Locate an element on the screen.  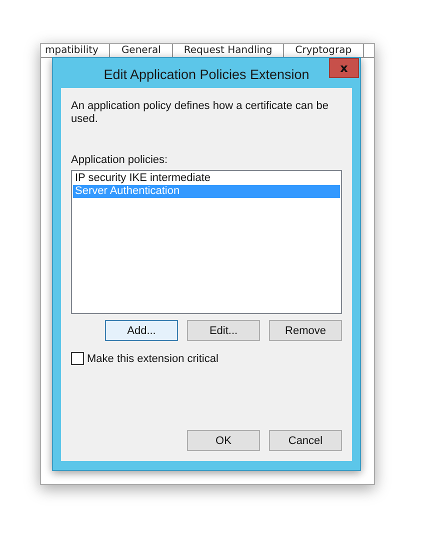
dialog-button: Cancel is located at coordinates (305, 440).